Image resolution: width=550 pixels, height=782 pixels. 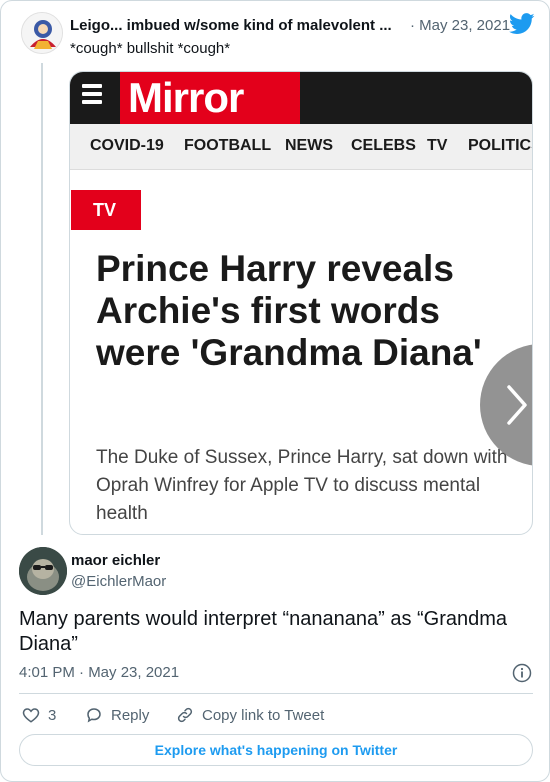 I want to click on nav-item-tv: TV, so click(x=437, y=145).